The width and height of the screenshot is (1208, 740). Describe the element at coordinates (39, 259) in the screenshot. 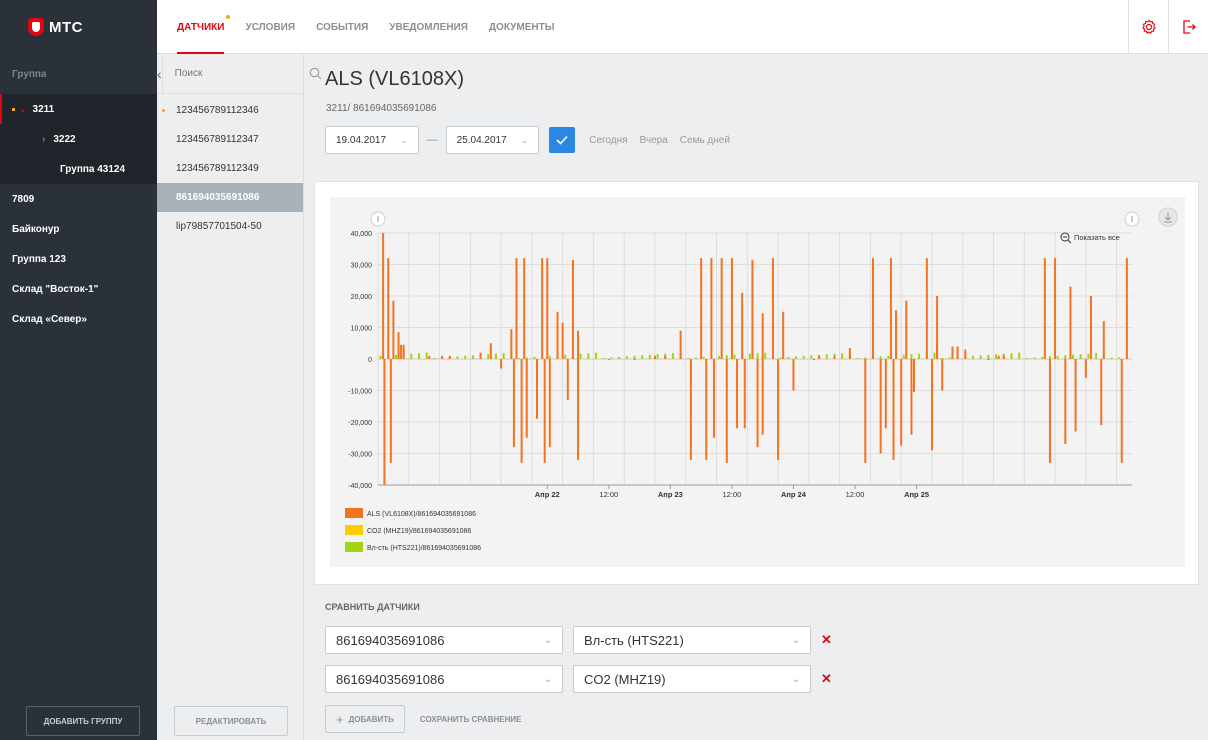

I see `sidebar-item-label: Группа 123` at that location.